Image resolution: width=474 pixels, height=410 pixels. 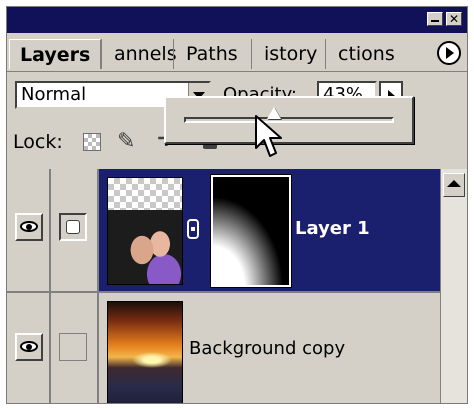 I want to click on tab-actions: ctions, so click(x=367, y=54).